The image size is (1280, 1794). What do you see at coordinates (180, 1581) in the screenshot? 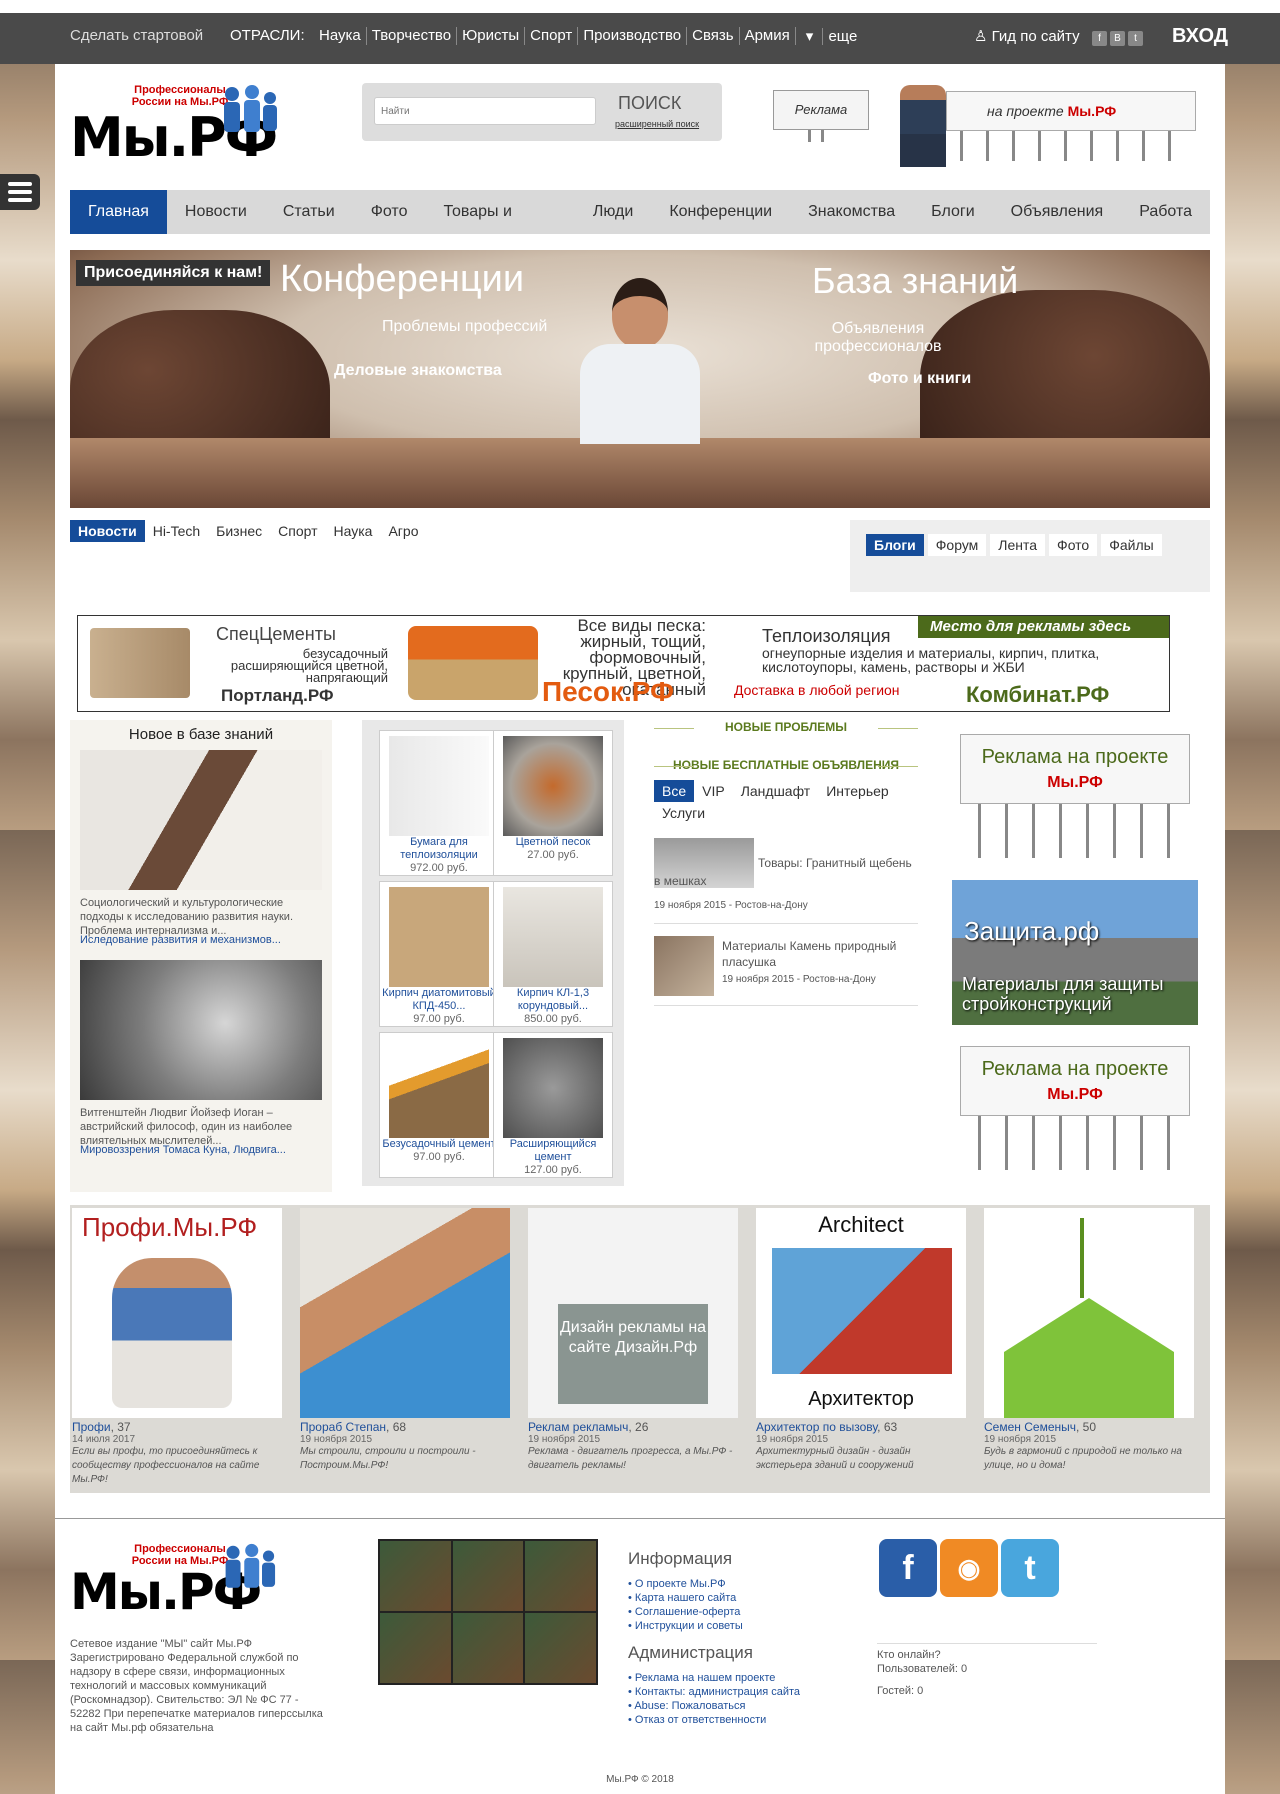
I see `footer-logo: Профессионалы России на Мы.РФ Мы.РФ` at bounding box center [180, 1581].